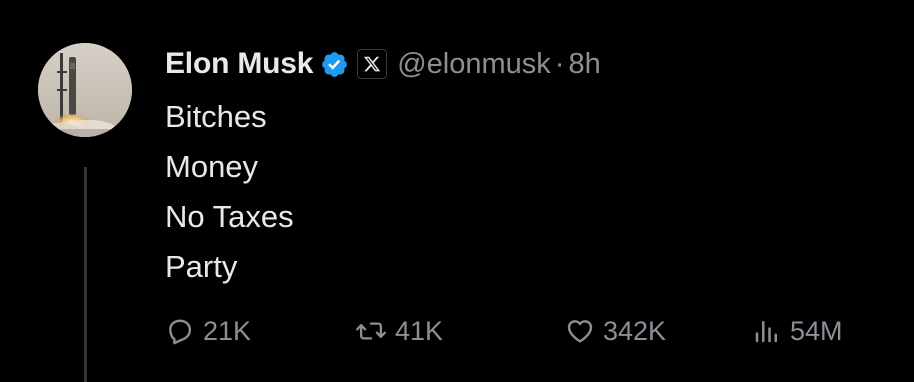 The width and height of the screenshot is (914, 382). I want to click on avatar, so click(85, 102).